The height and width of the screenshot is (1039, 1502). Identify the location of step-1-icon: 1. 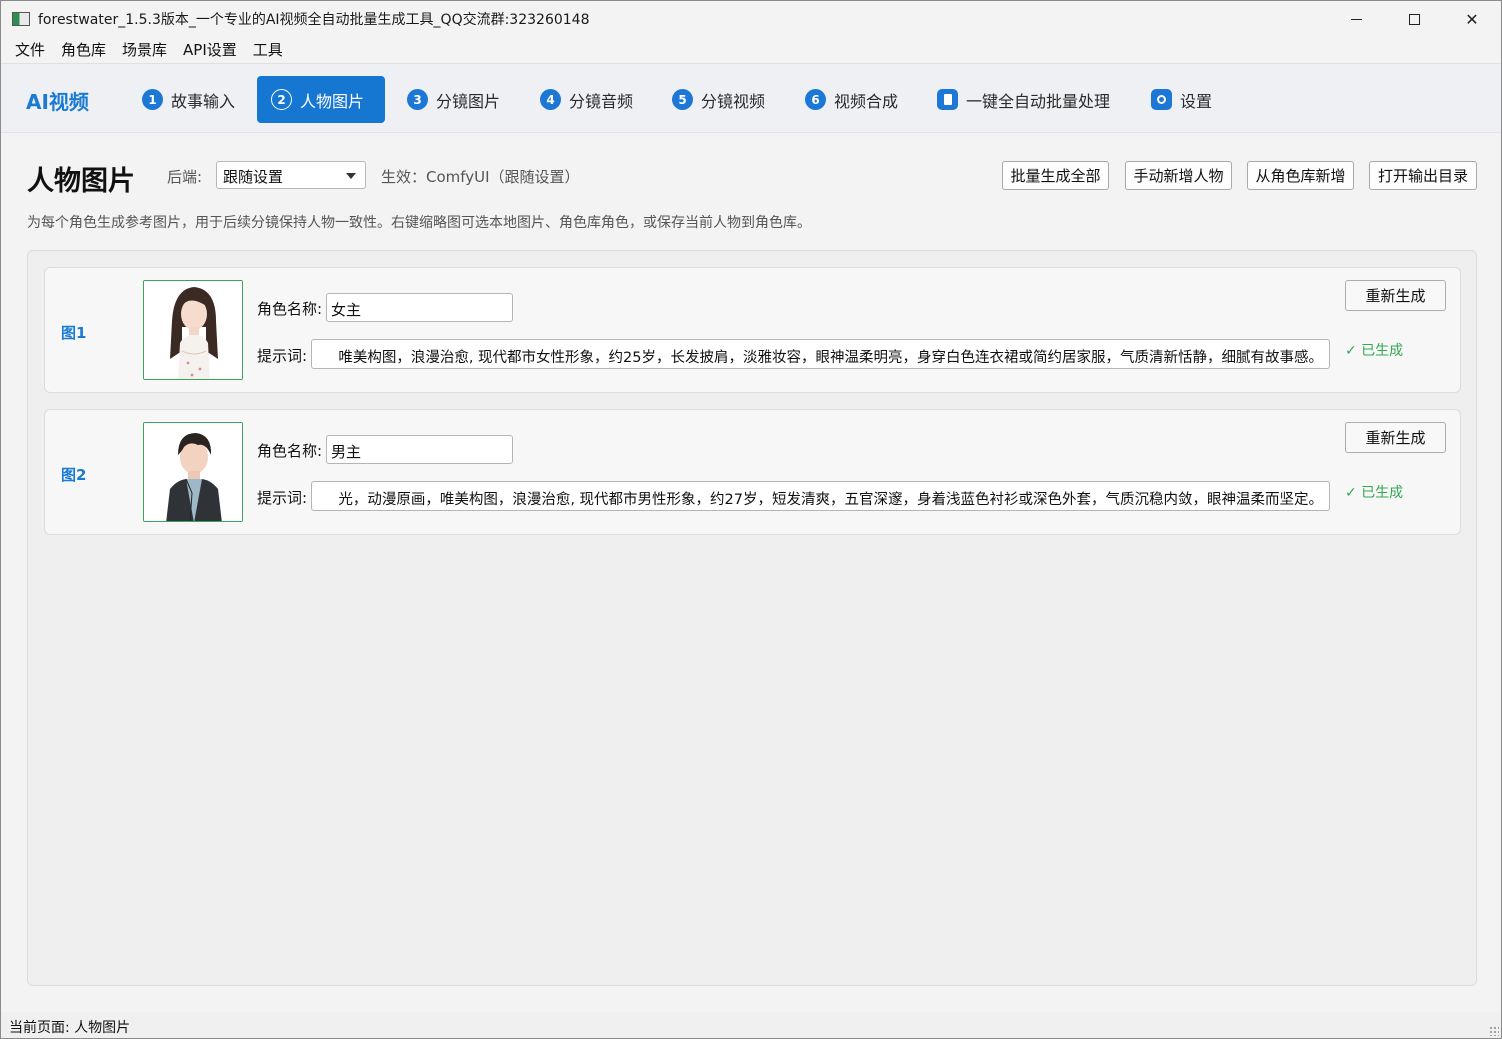
(152, 99).